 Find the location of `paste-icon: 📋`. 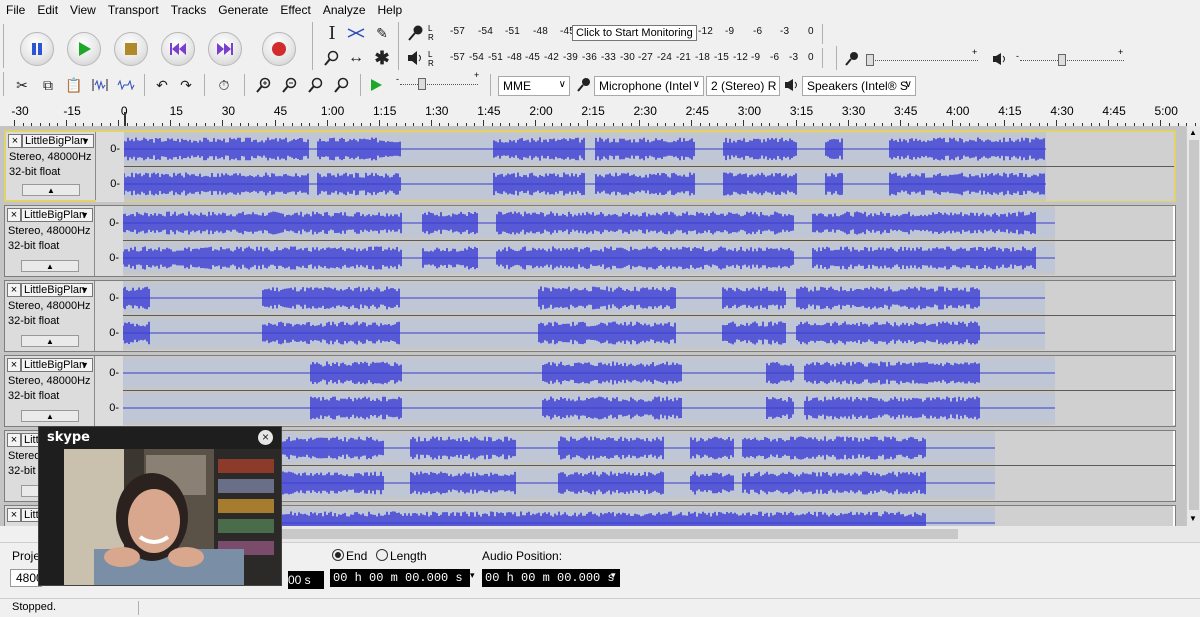

paste-icon: 📋 is located at coordinates (74, 85).